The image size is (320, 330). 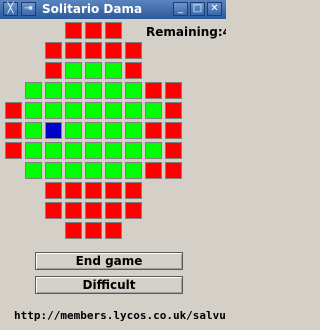 I want to click on minimize-icon: _, so click(x=180, y=9).